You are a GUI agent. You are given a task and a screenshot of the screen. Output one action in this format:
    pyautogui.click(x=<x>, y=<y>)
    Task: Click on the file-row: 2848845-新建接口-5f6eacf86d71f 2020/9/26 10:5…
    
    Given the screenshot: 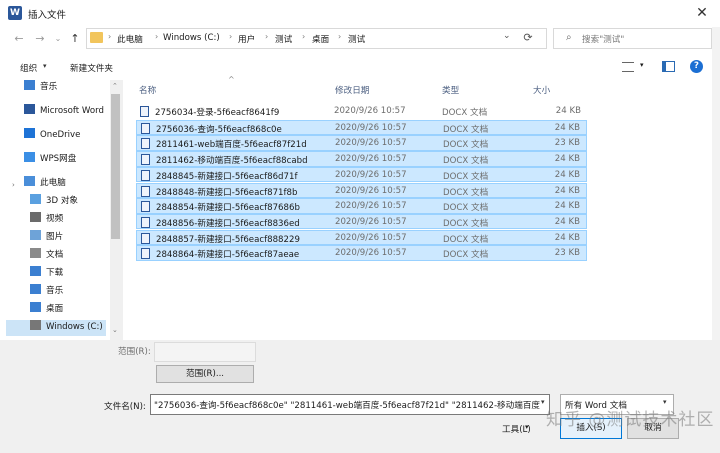 What is the action you would take?
    pyautogui.click(x=361, y=174)
    